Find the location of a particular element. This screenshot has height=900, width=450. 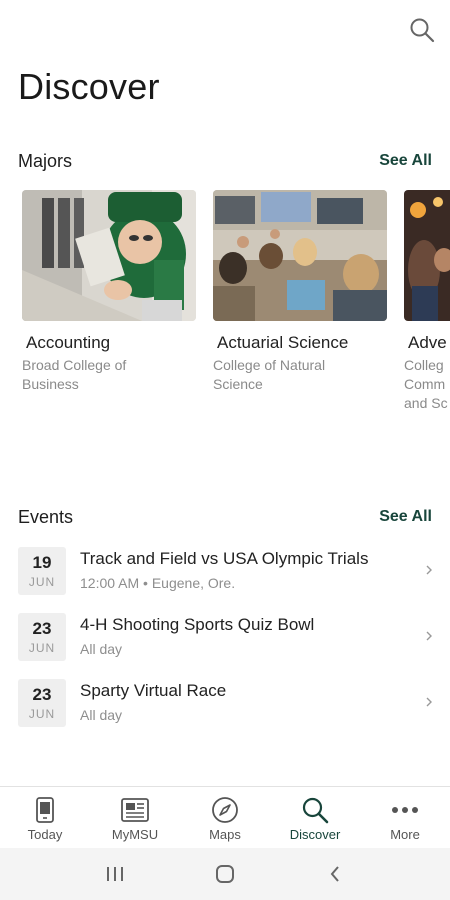

home-button is located at coordinates (225, 874).